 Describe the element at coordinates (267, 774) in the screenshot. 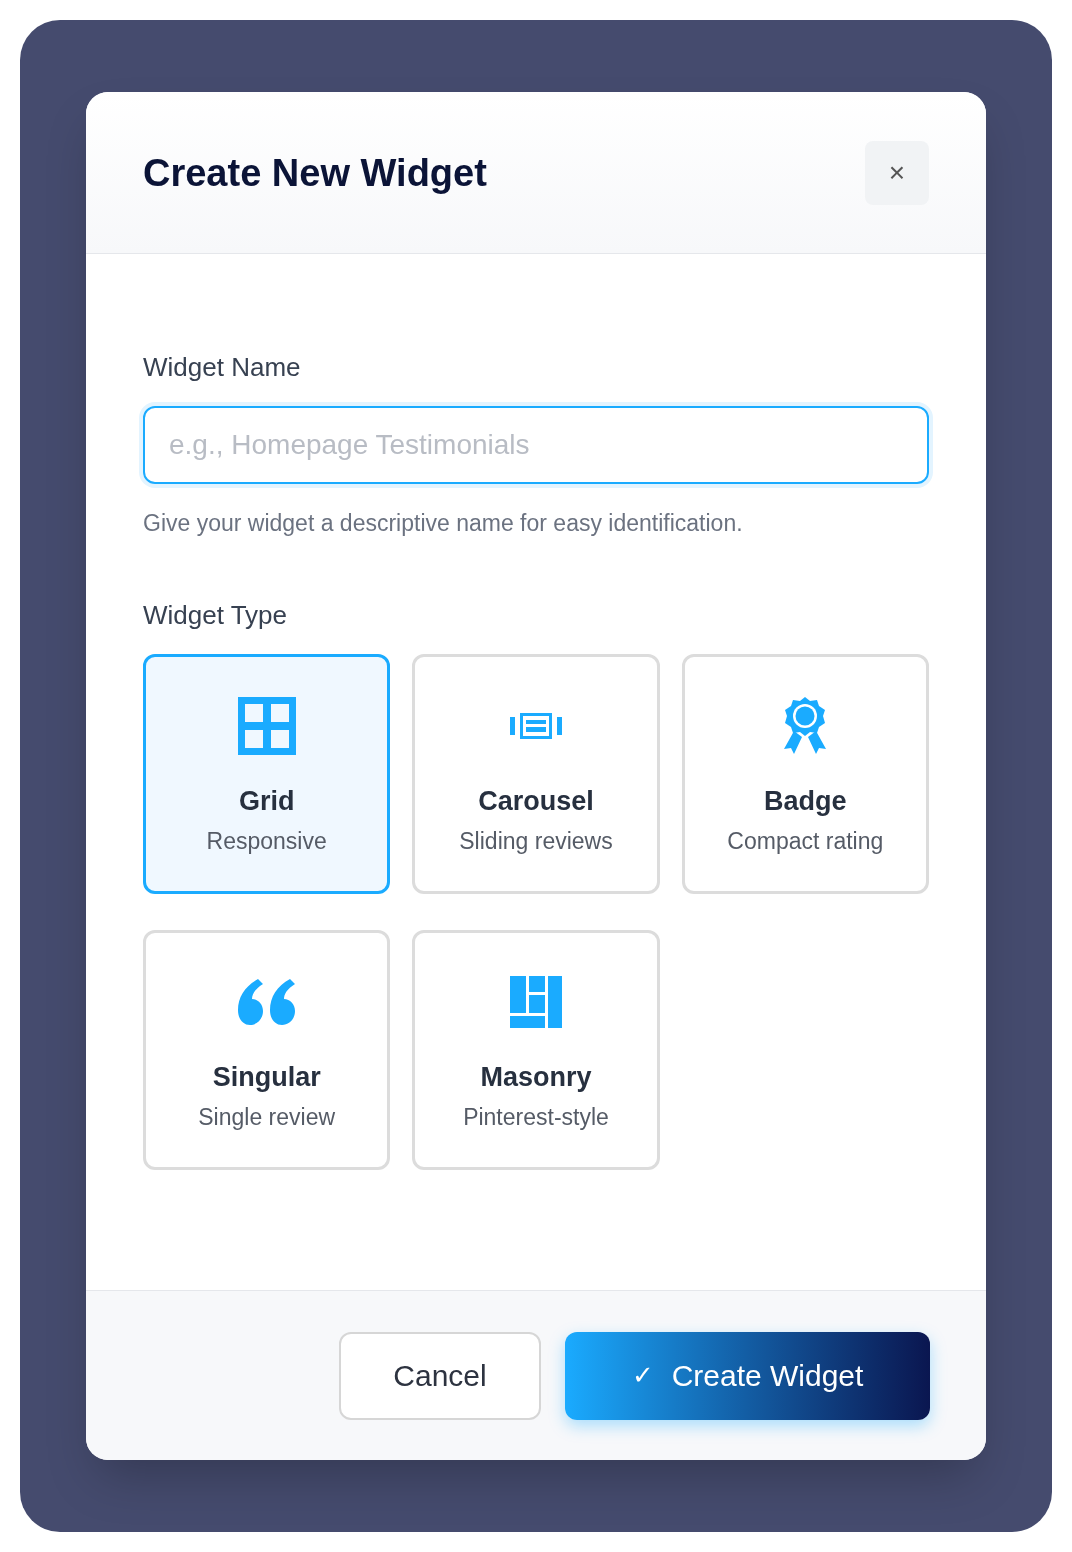

I see `widget-type-card: Grid Responsive` at that location.